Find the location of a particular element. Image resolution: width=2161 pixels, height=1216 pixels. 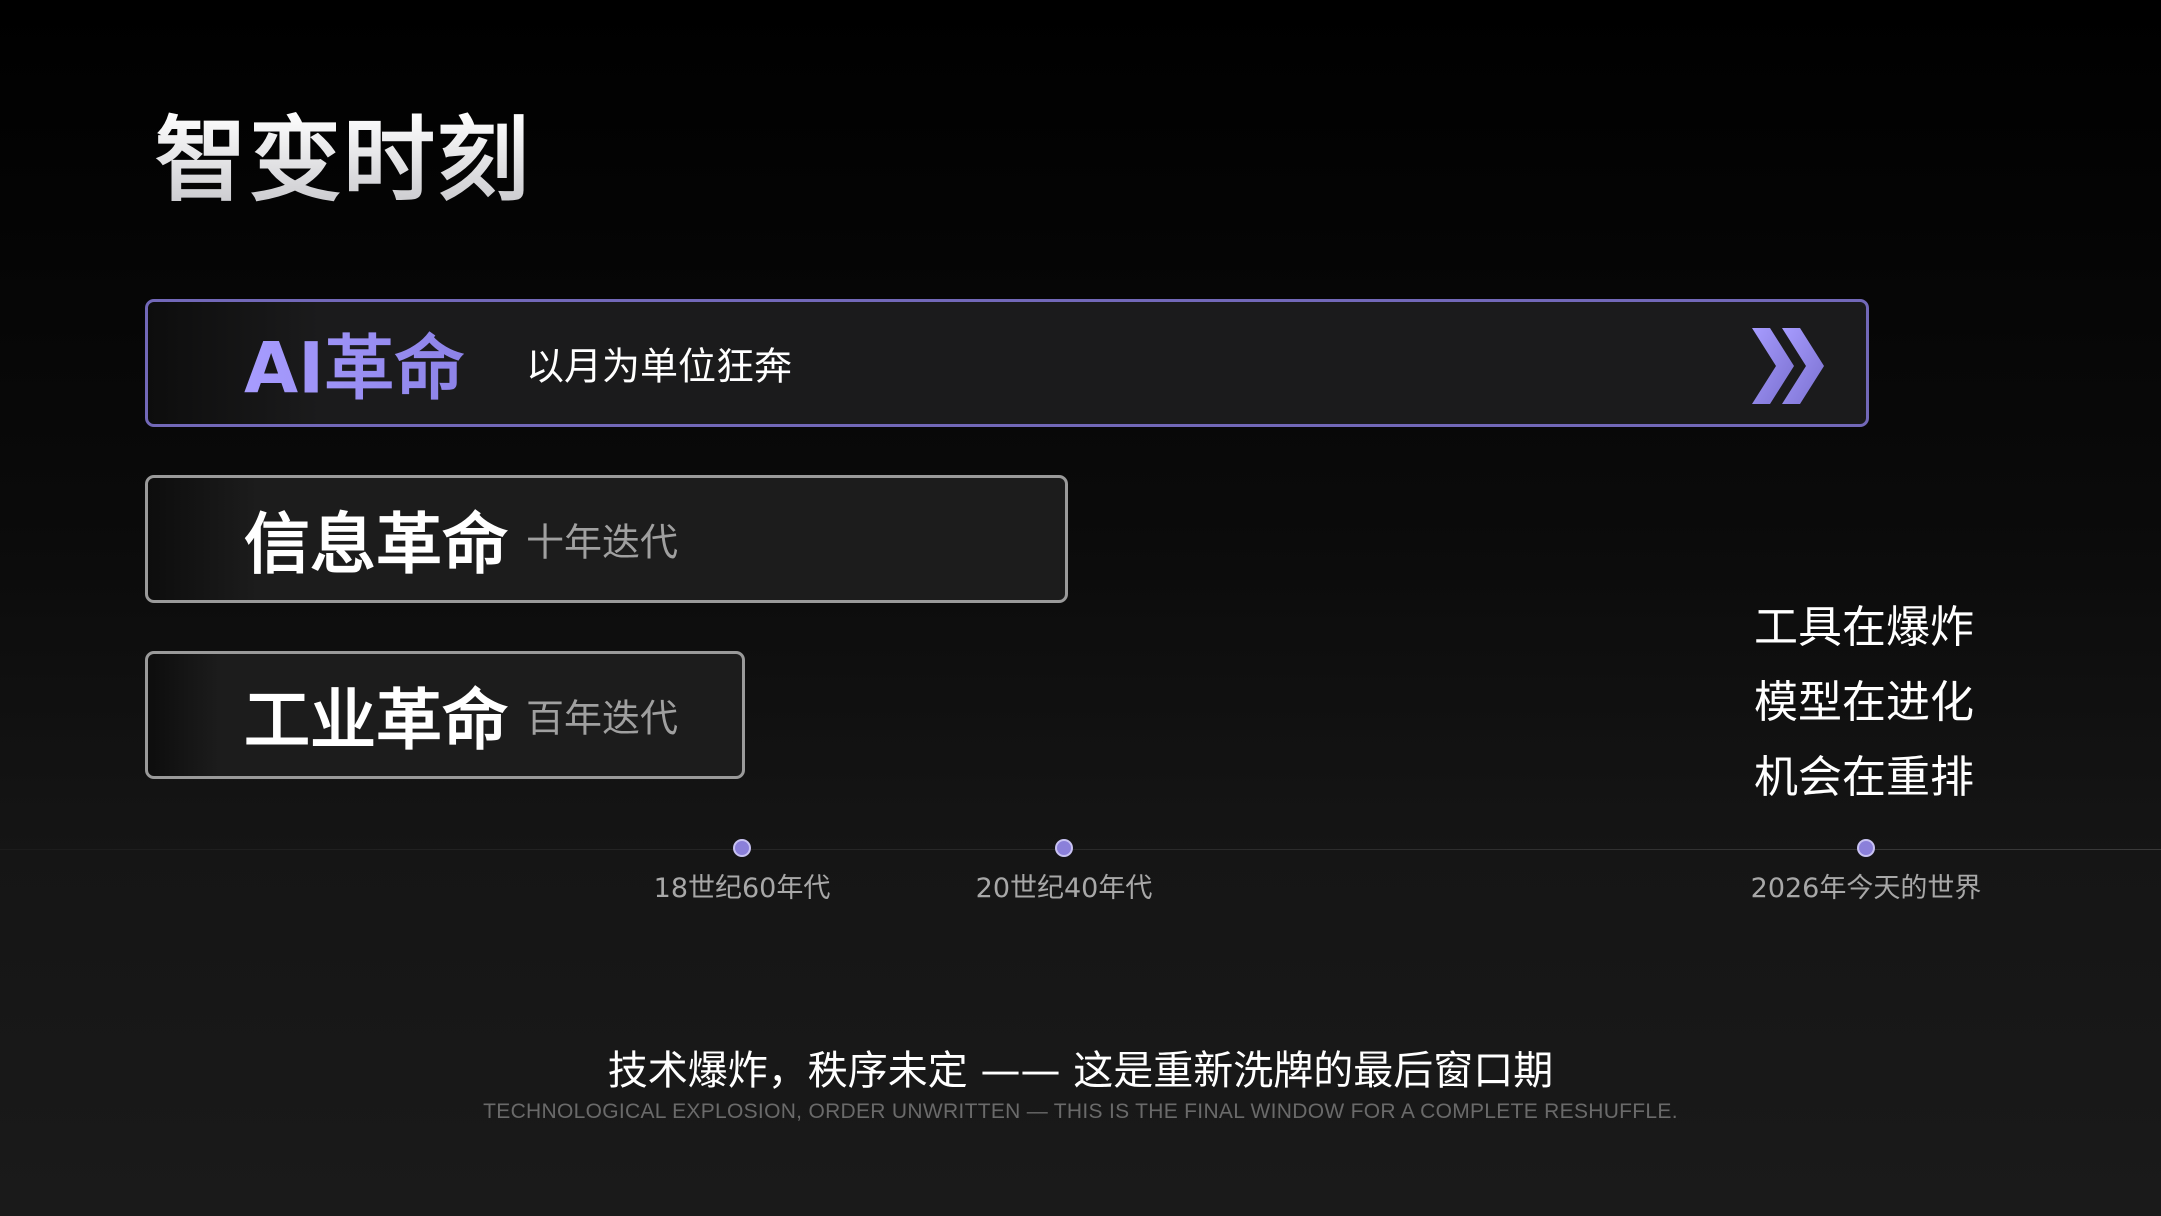

double-chevron-right-icon is located at coordinates (1788, 366).